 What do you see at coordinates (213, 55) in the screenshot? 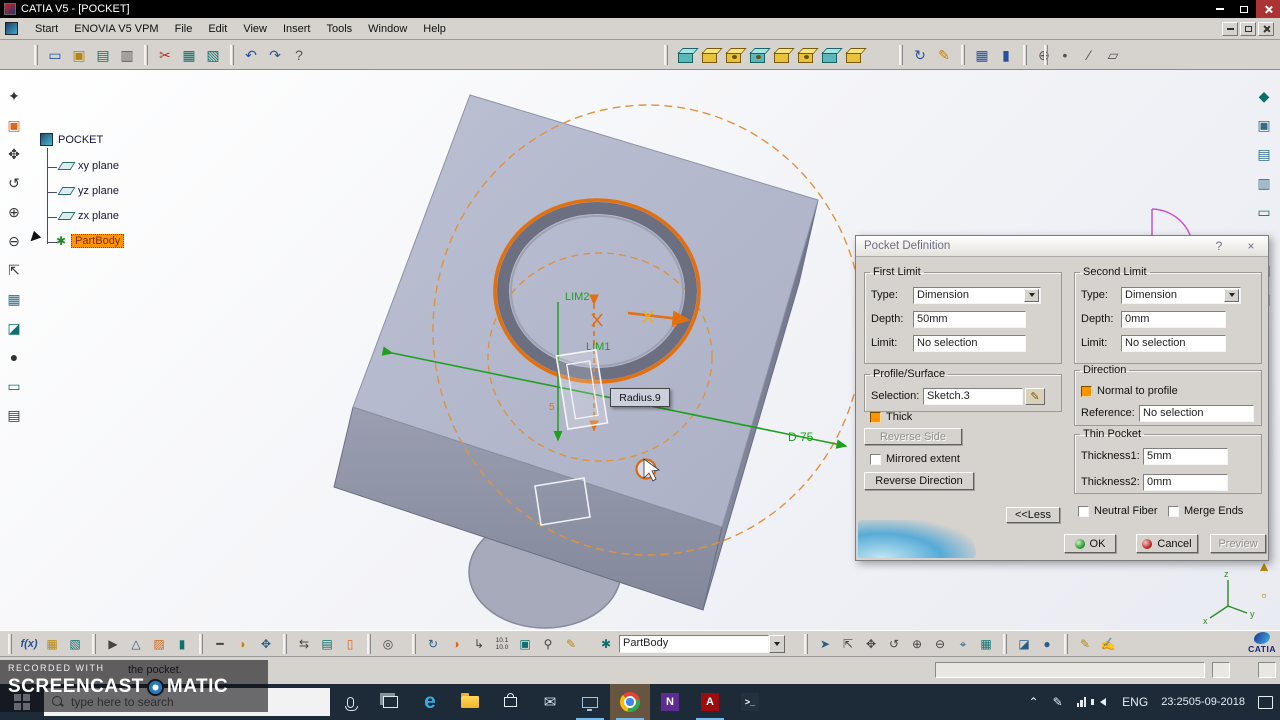
I see `paste-icon: ▧` at bounding box center [213, 55].